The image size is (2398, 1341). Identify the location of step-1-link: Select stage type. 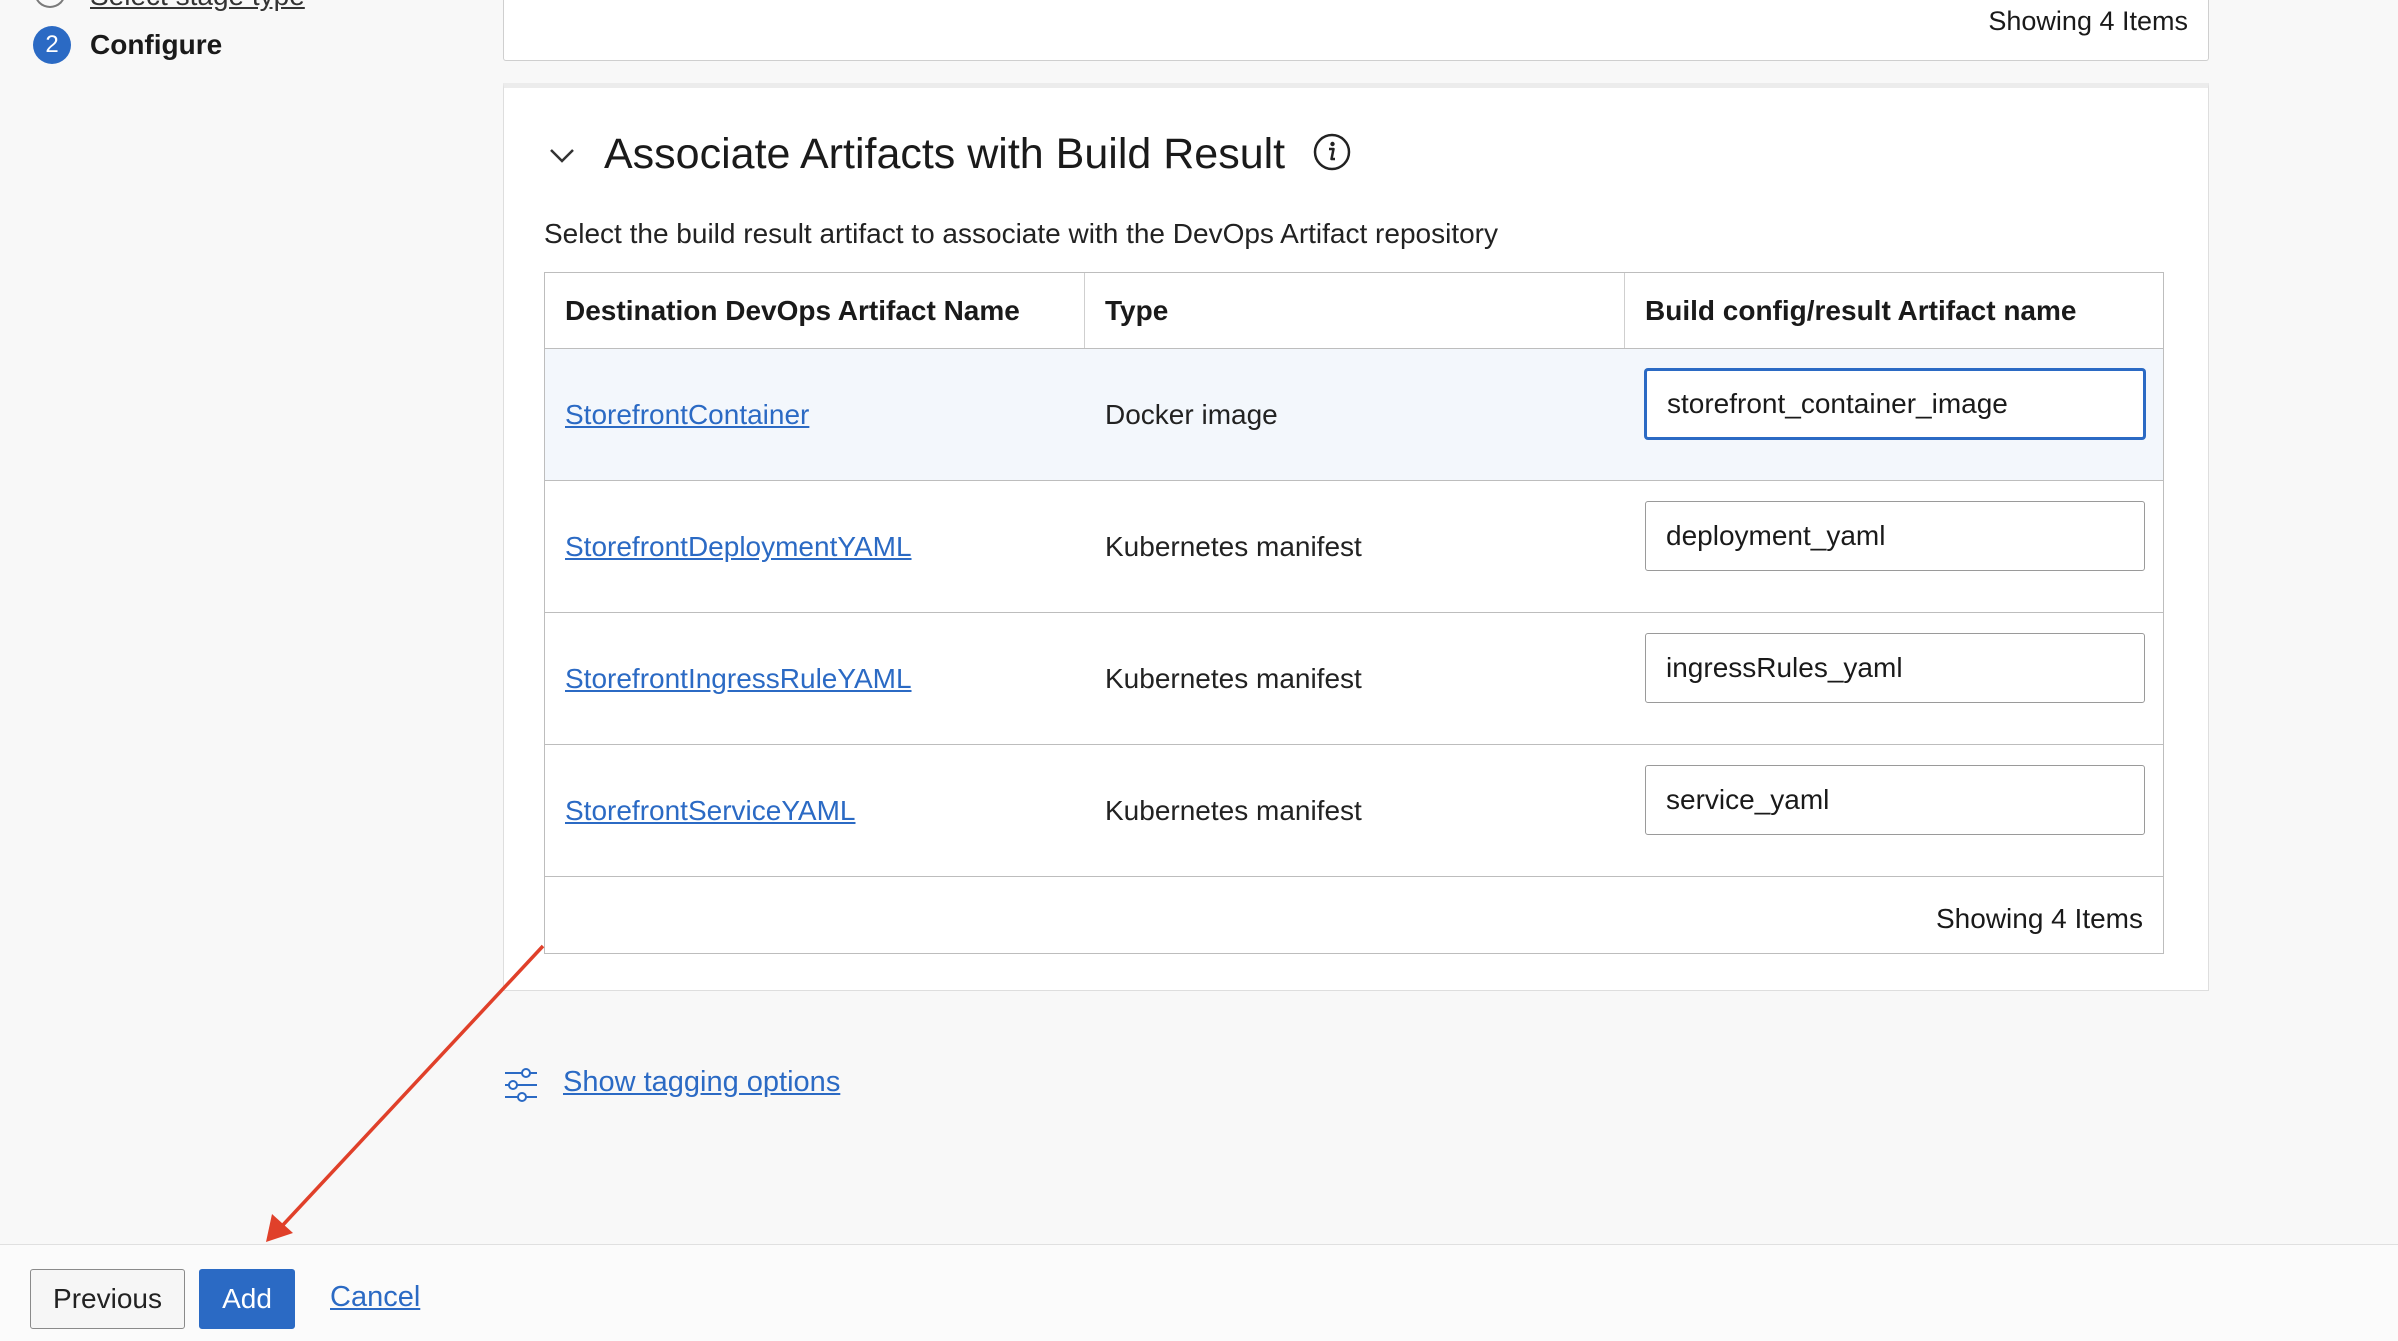
(197, 6).